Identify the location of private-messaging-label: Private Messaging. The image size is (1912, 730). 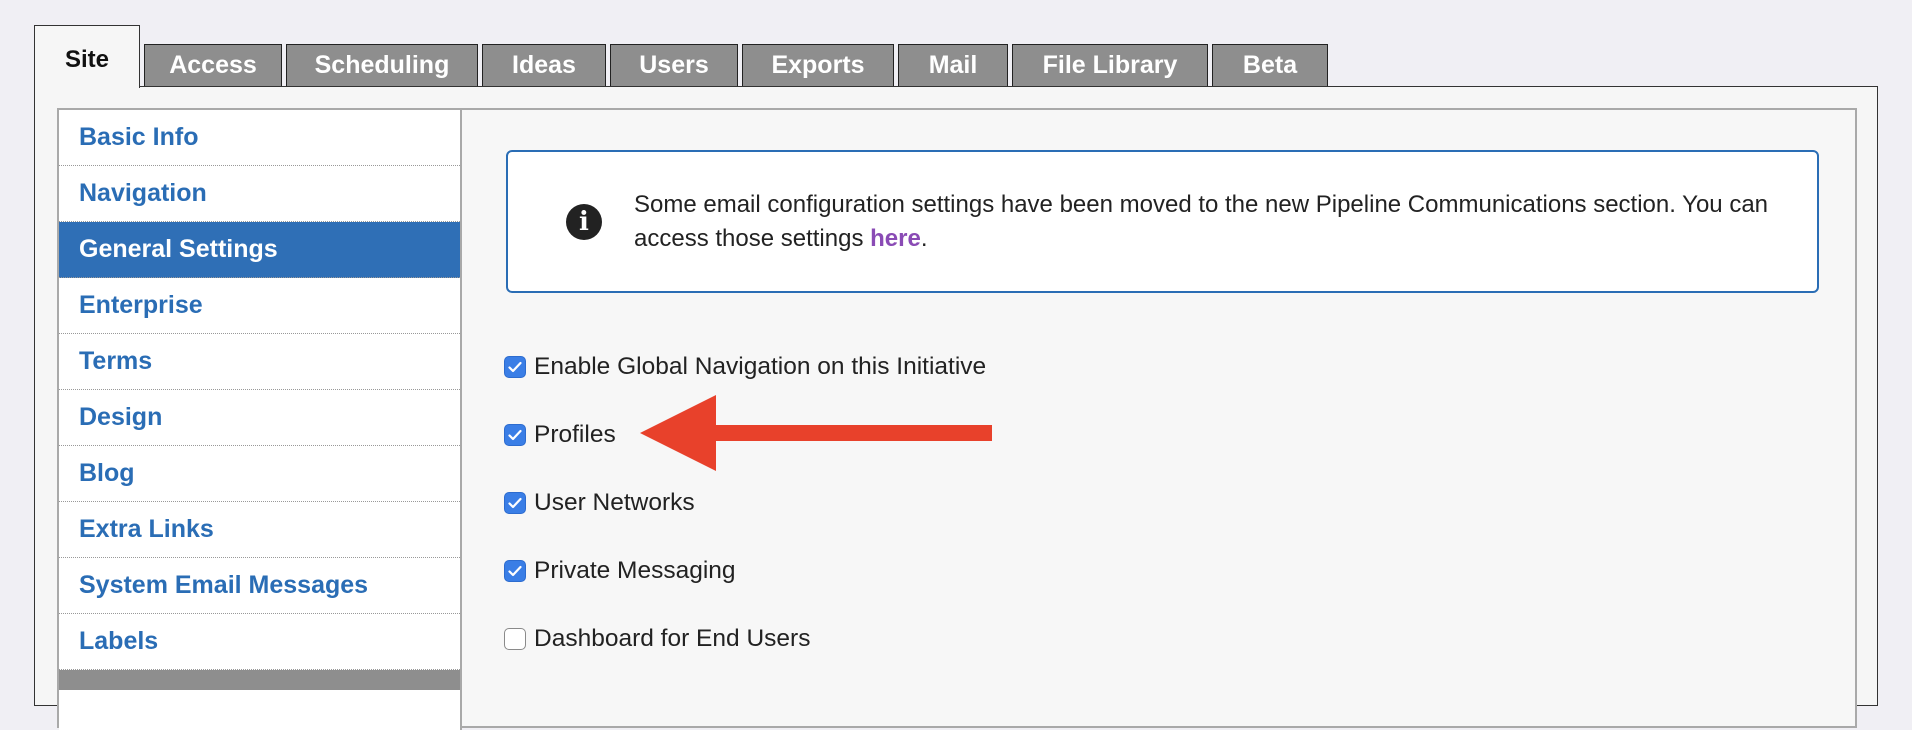
(635, 571).